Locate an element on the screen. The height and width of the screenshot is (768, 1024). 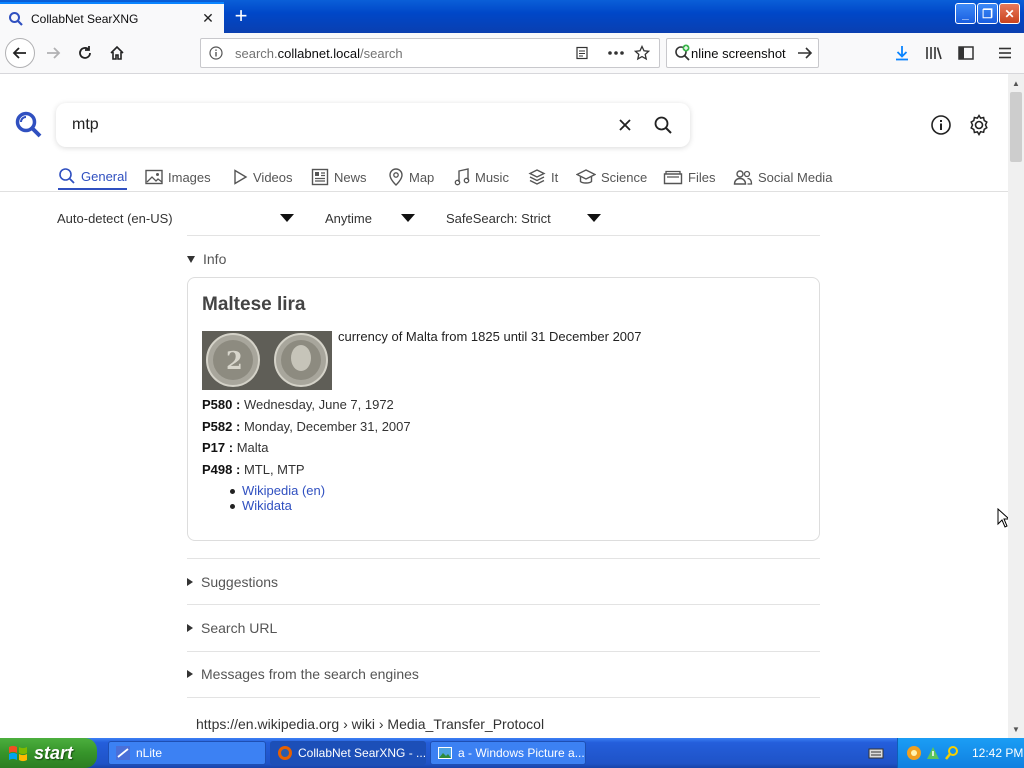
browser-tab: CollabNet SearXNG ✕ is located at coordinates (112, 17).